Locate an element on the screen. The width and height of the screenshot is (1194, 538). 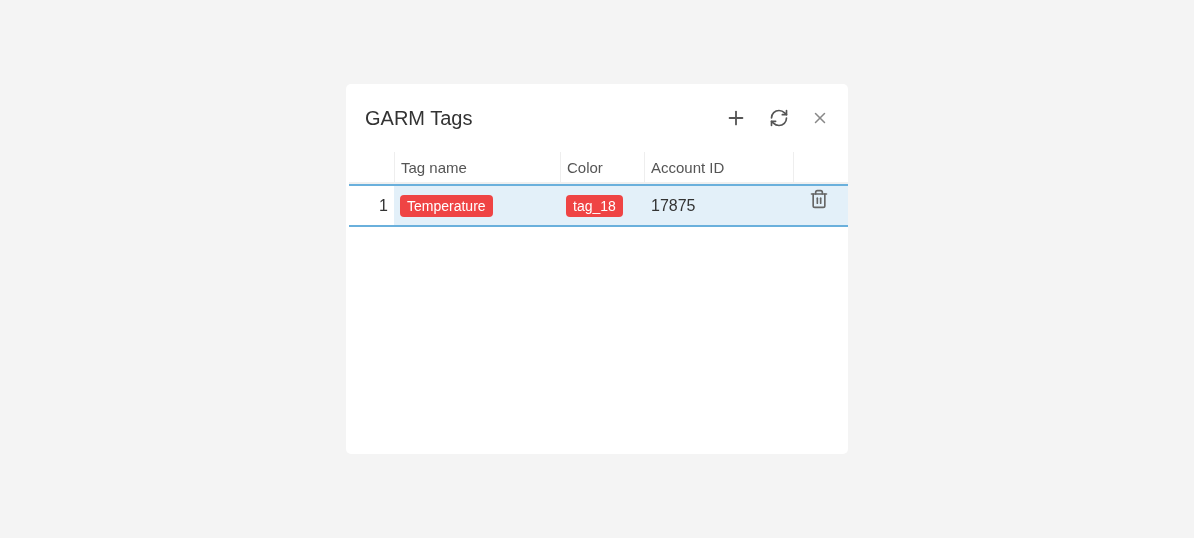
account-id: 17875 is located at coordinates (673, 205).